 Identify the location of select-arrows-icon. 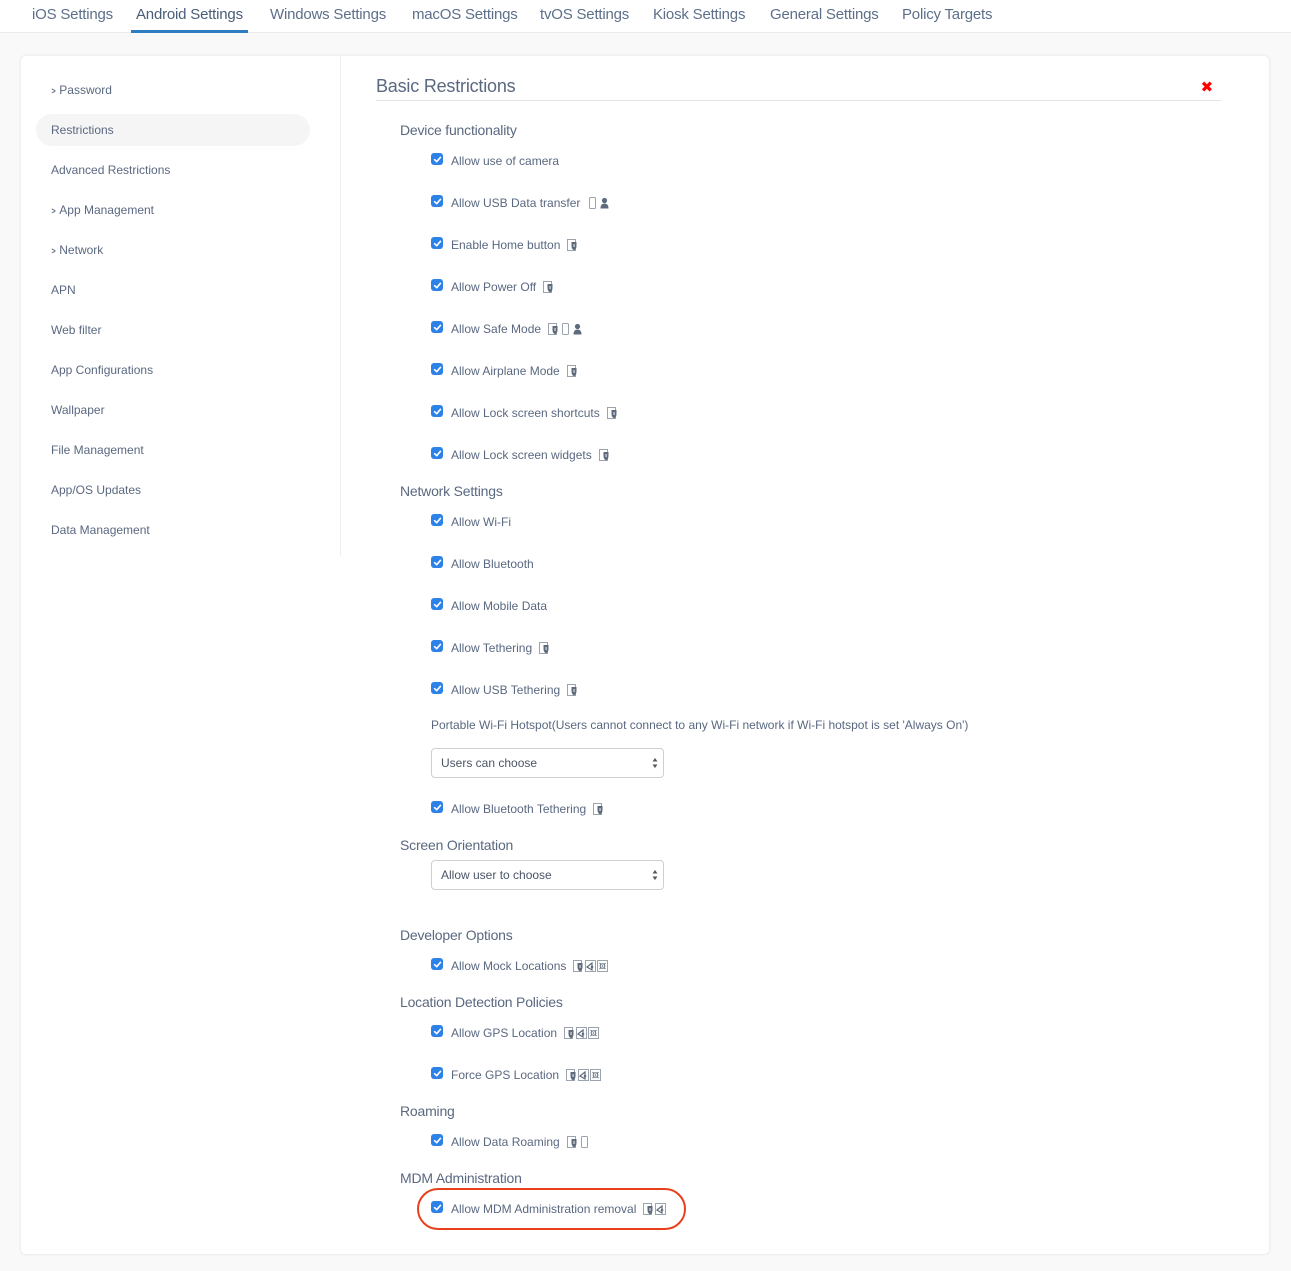
(655, 763).